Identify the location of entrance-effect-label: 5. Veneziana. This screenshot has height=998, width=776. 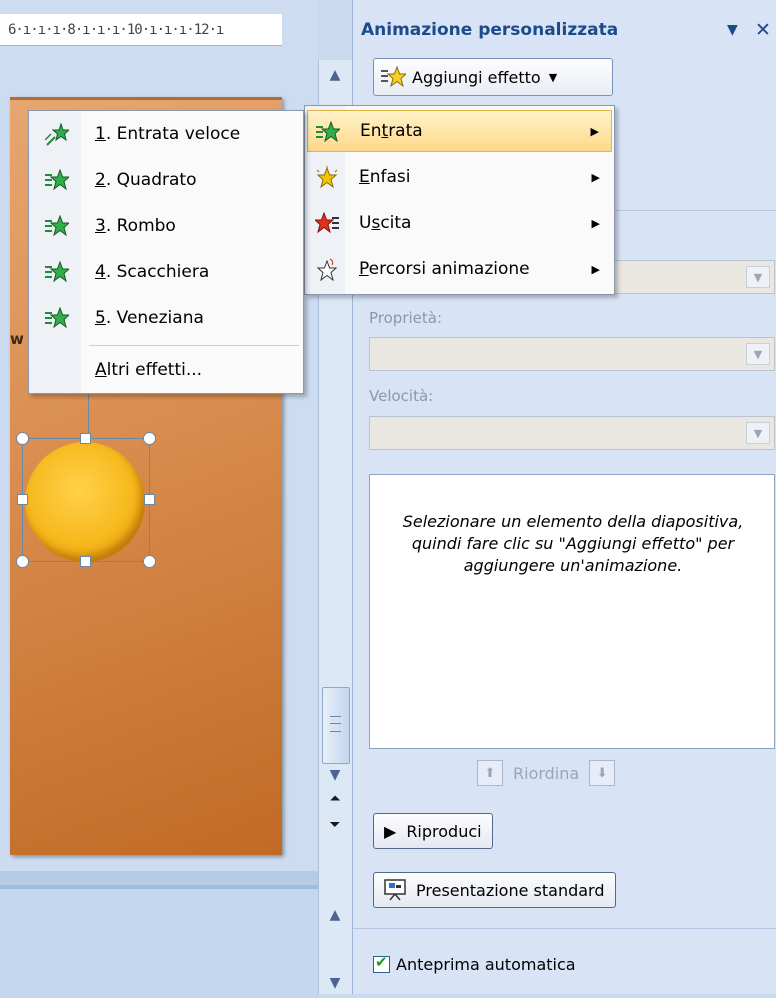
(149, 318).